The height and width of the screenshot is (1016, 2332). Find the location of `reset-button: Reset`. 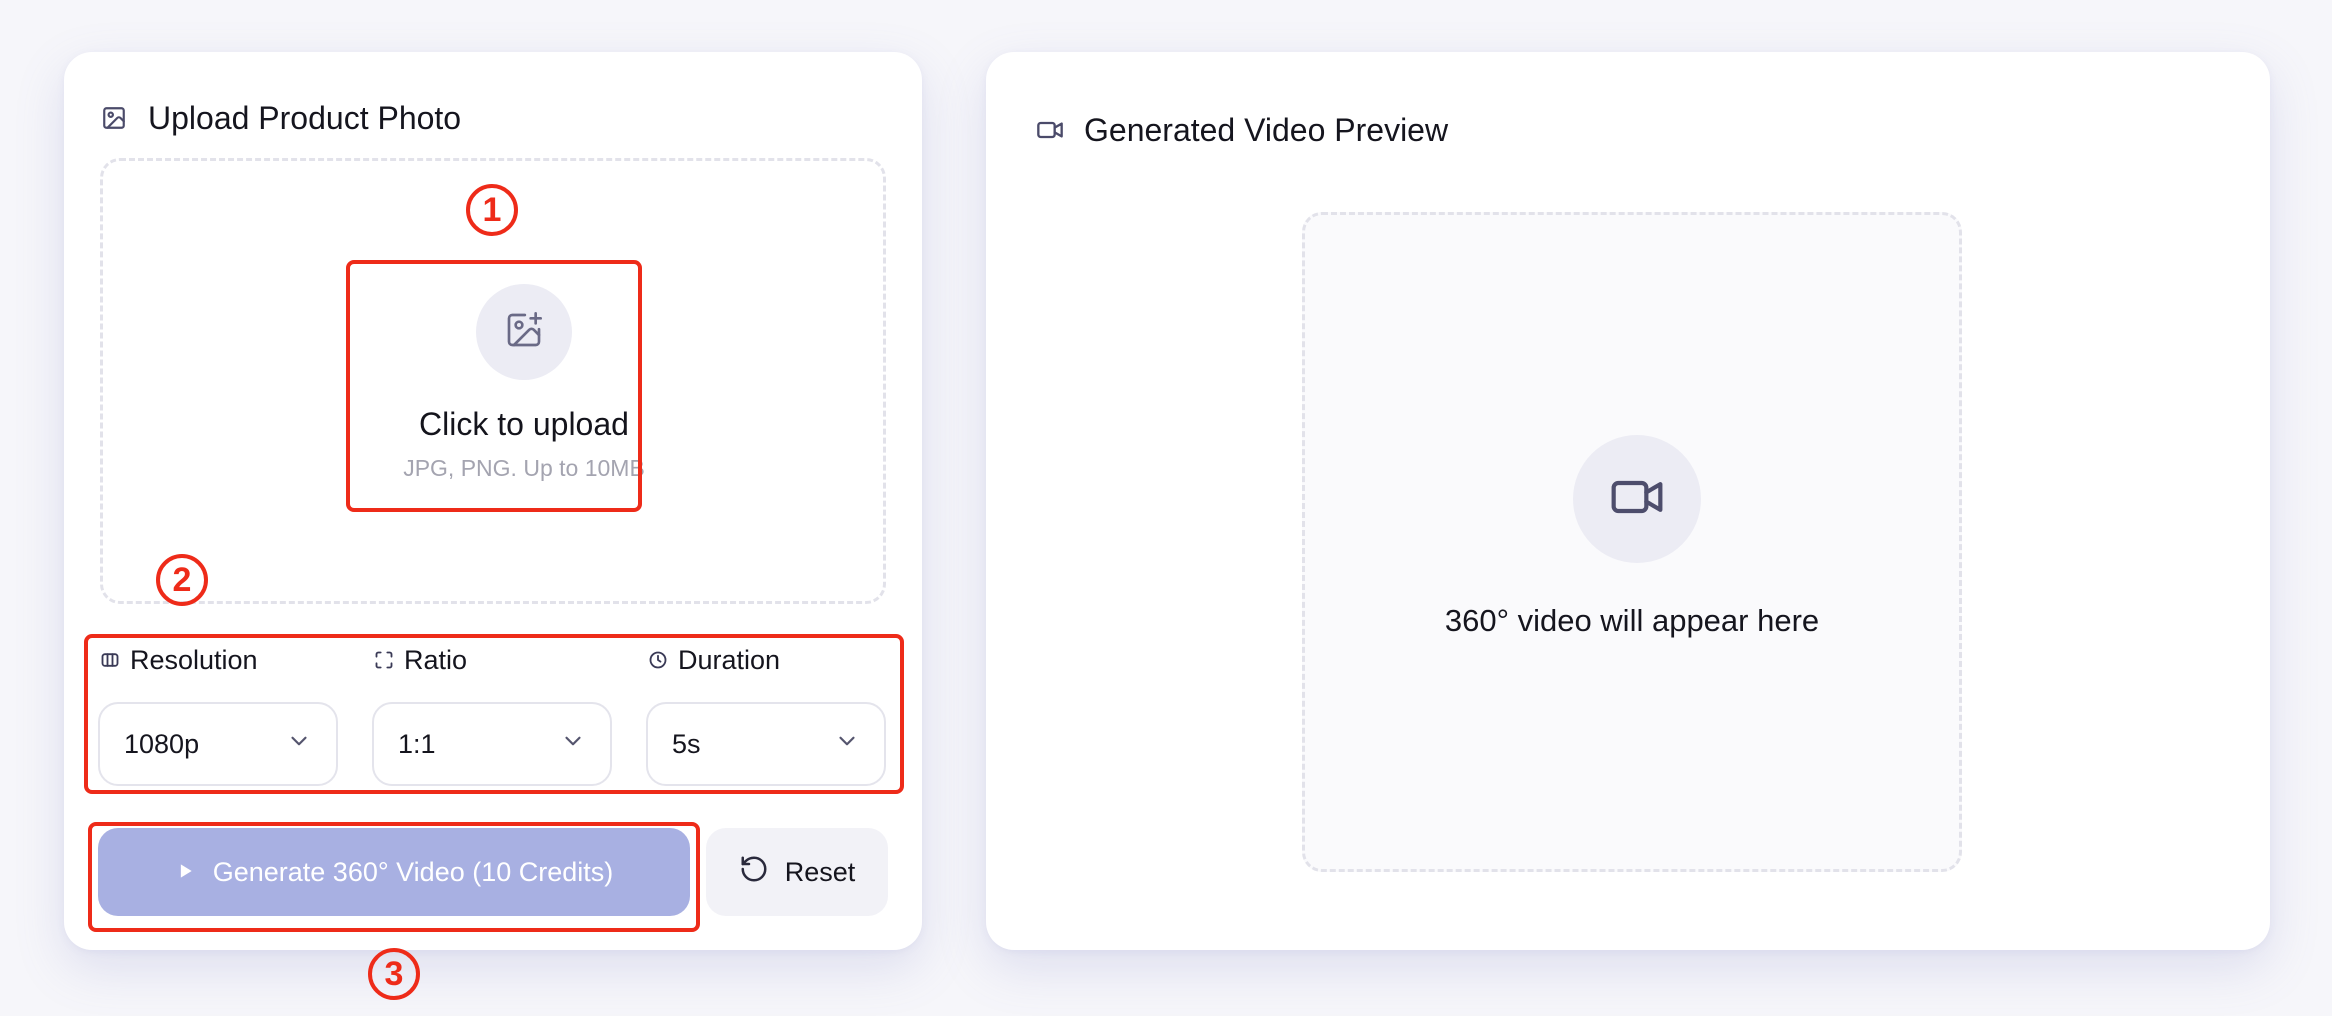

reset-button: Reset is located at coordinates (797, 872).